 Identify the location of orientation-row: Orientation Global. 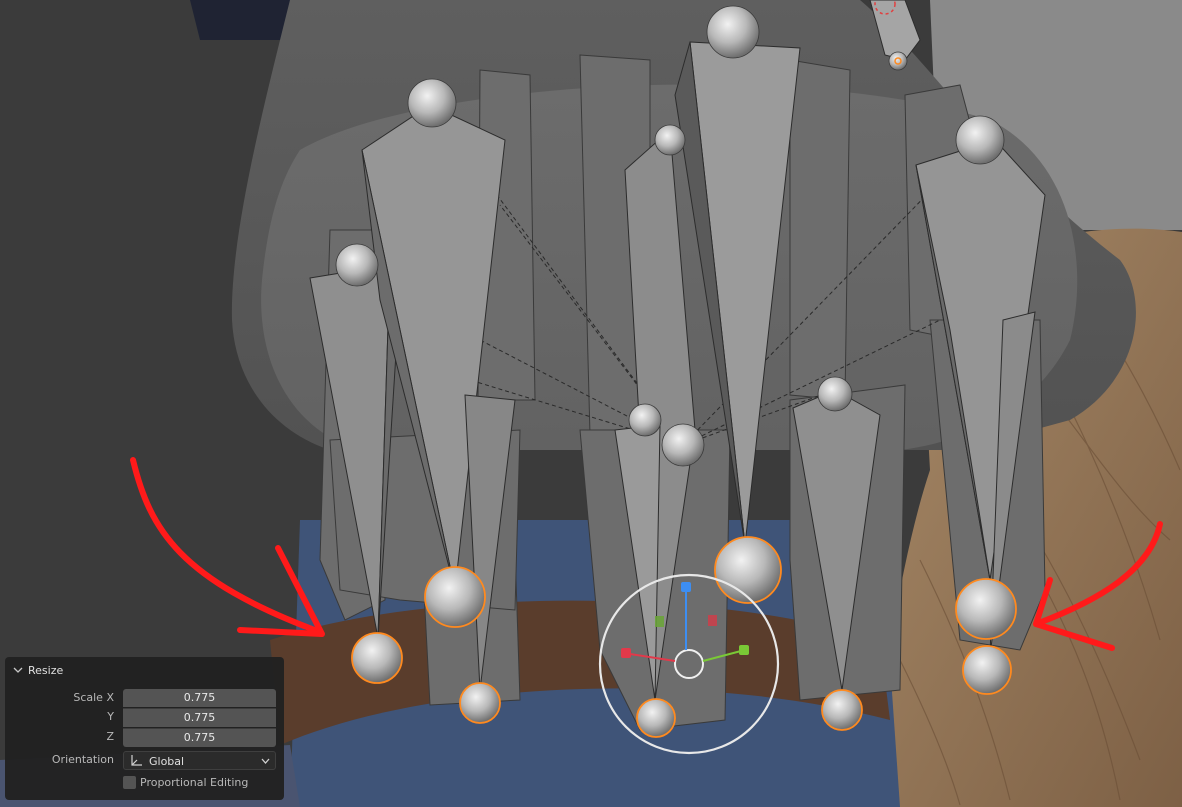
(144, 760).